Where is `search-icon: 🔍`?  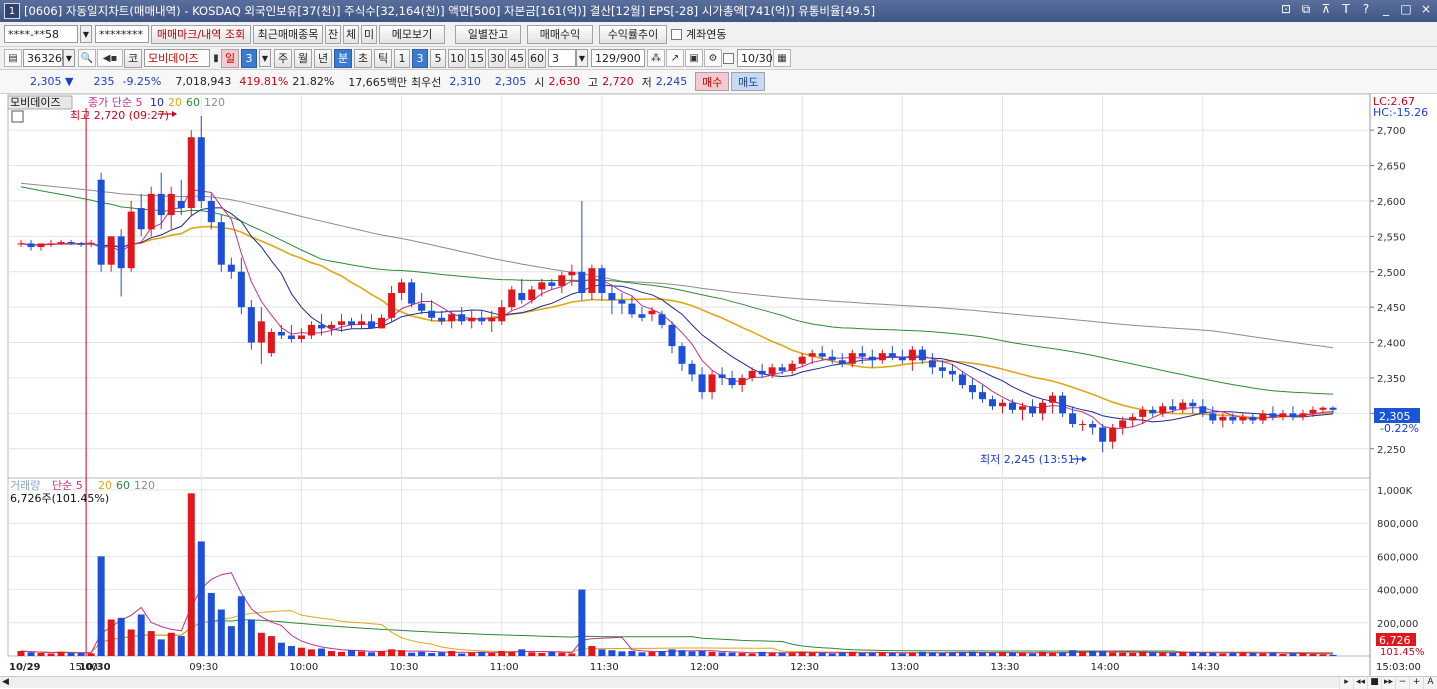
search-icon: 🔍 is located at coordinates (87, 58).